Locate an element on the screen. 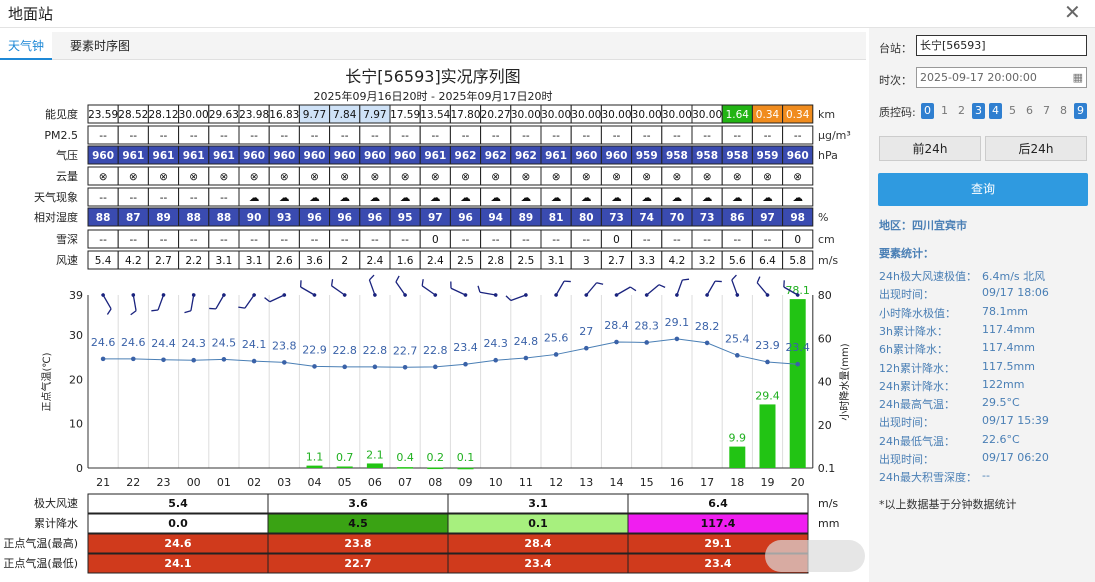 The image size is (1095, 582). cell-value: 88 is located at coordinates (103, 218).